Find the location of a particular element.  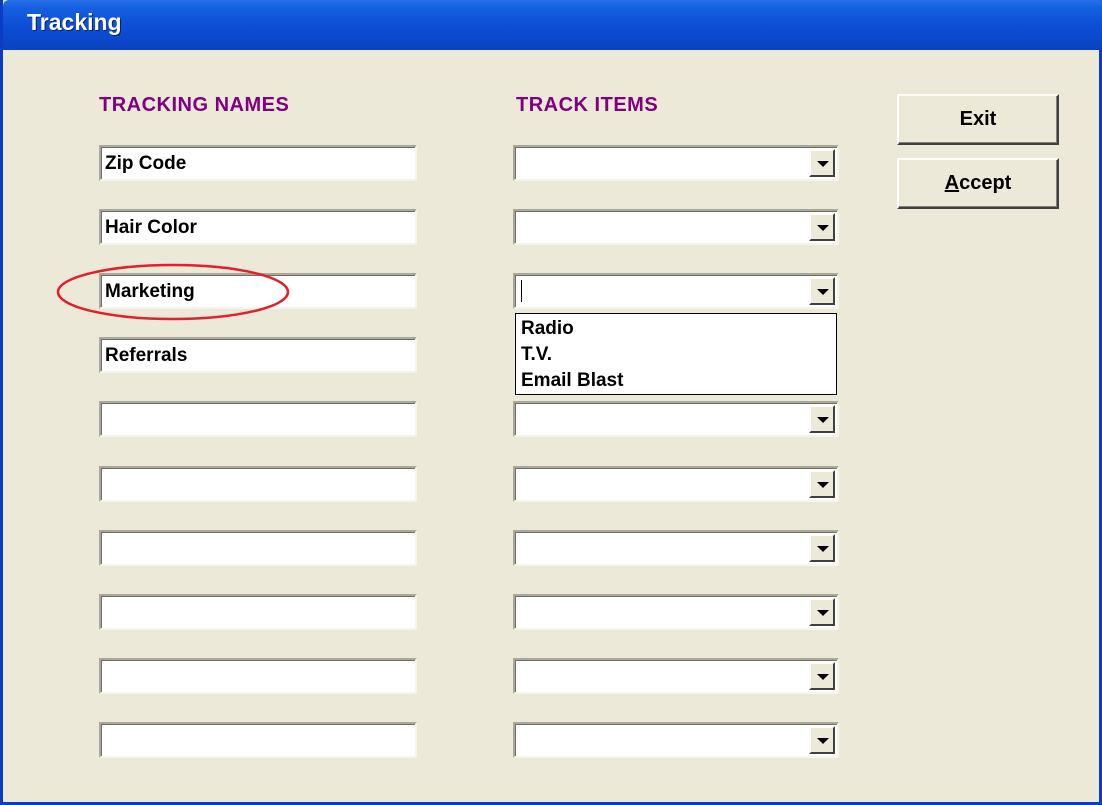

exit-button: Exit is located at coordinates (978, 119).